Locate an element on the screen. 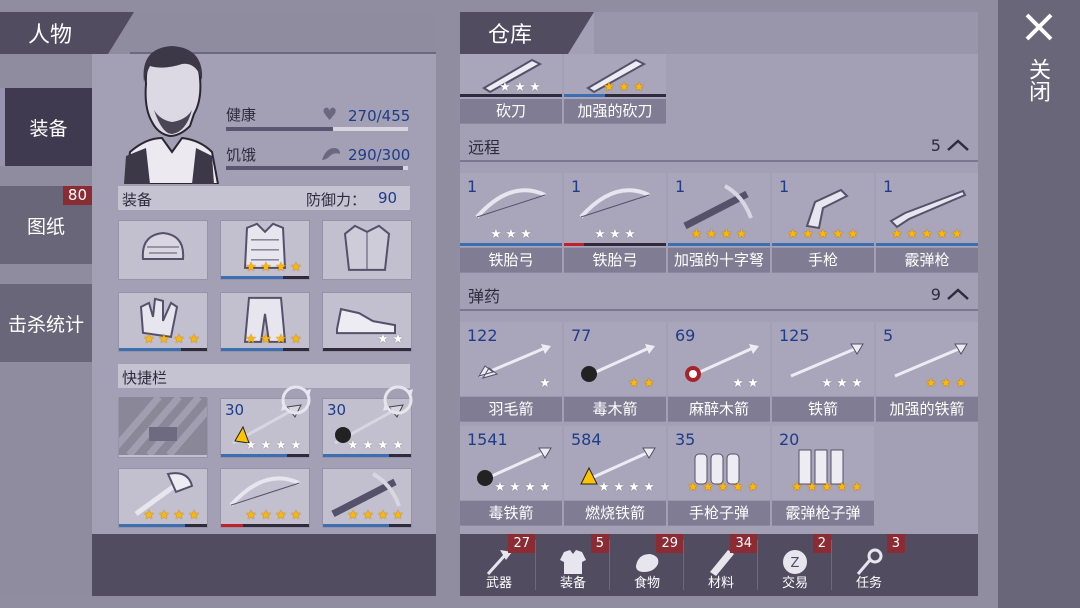  quickbar-slot is located at coordinates (164, 426).